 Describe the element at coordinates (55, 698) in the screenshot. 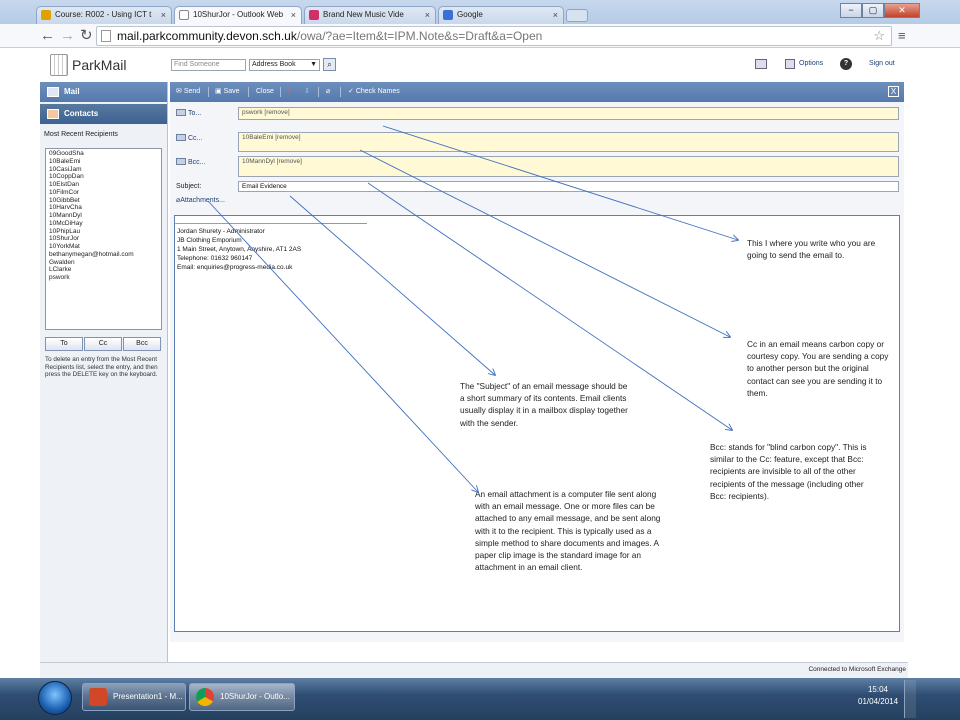

I see `start-button-icon` at that location.